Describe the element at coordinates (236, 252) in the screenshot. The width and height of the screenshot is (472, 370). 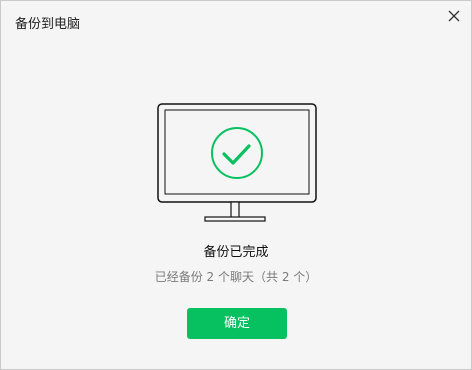
I see `status-title: 备份已完成` at that location.